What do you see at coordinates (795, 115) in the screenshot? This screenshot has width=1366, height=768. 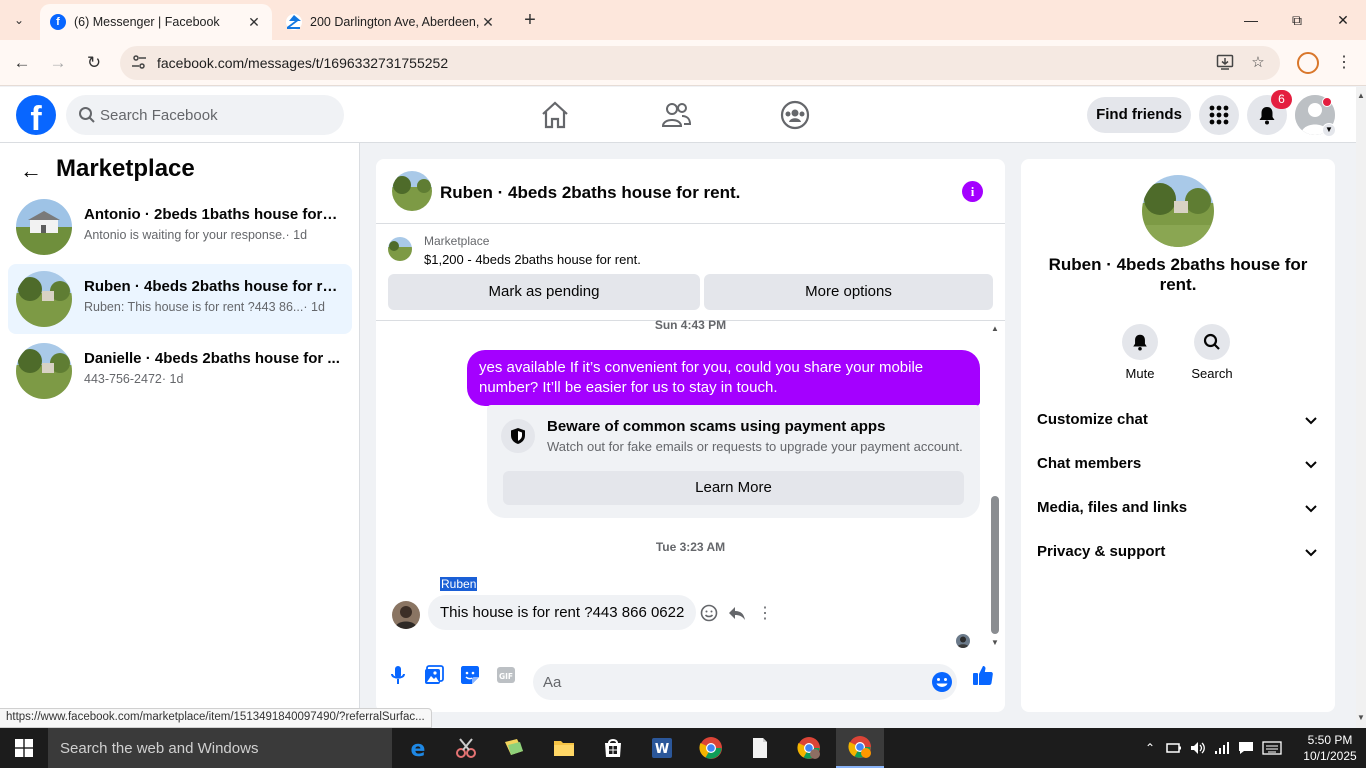 I see `groups-icon` at bounding box center [795, 115].